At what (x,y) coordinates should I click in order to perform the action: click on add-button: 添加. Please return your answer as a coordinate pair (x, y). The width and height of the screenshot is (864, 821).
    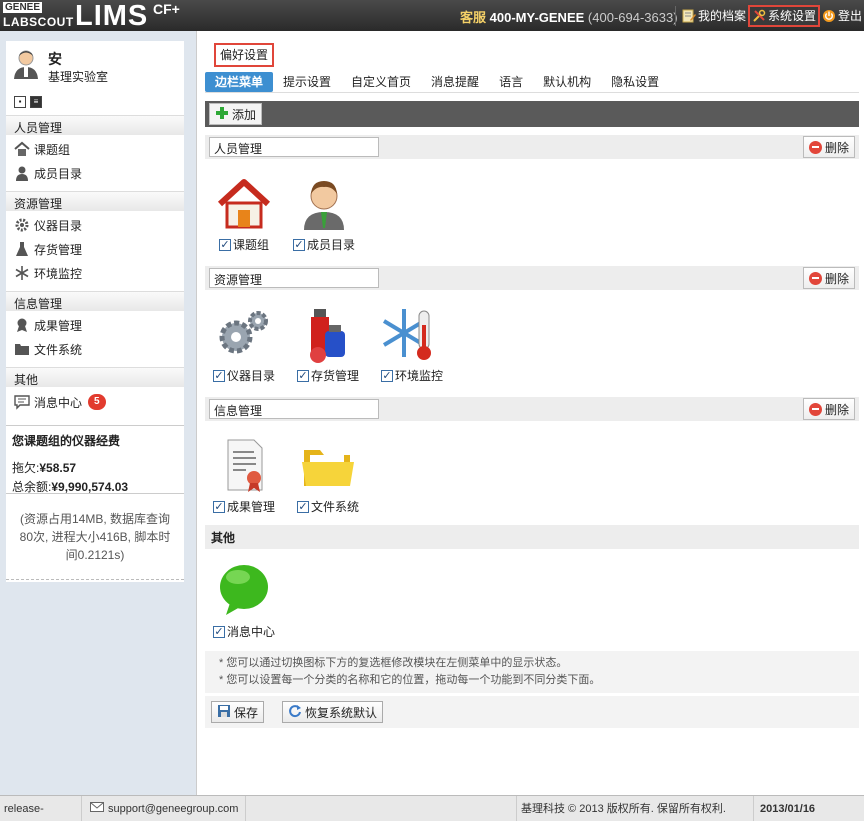
    Looking at the image, I should click on (236, 114).